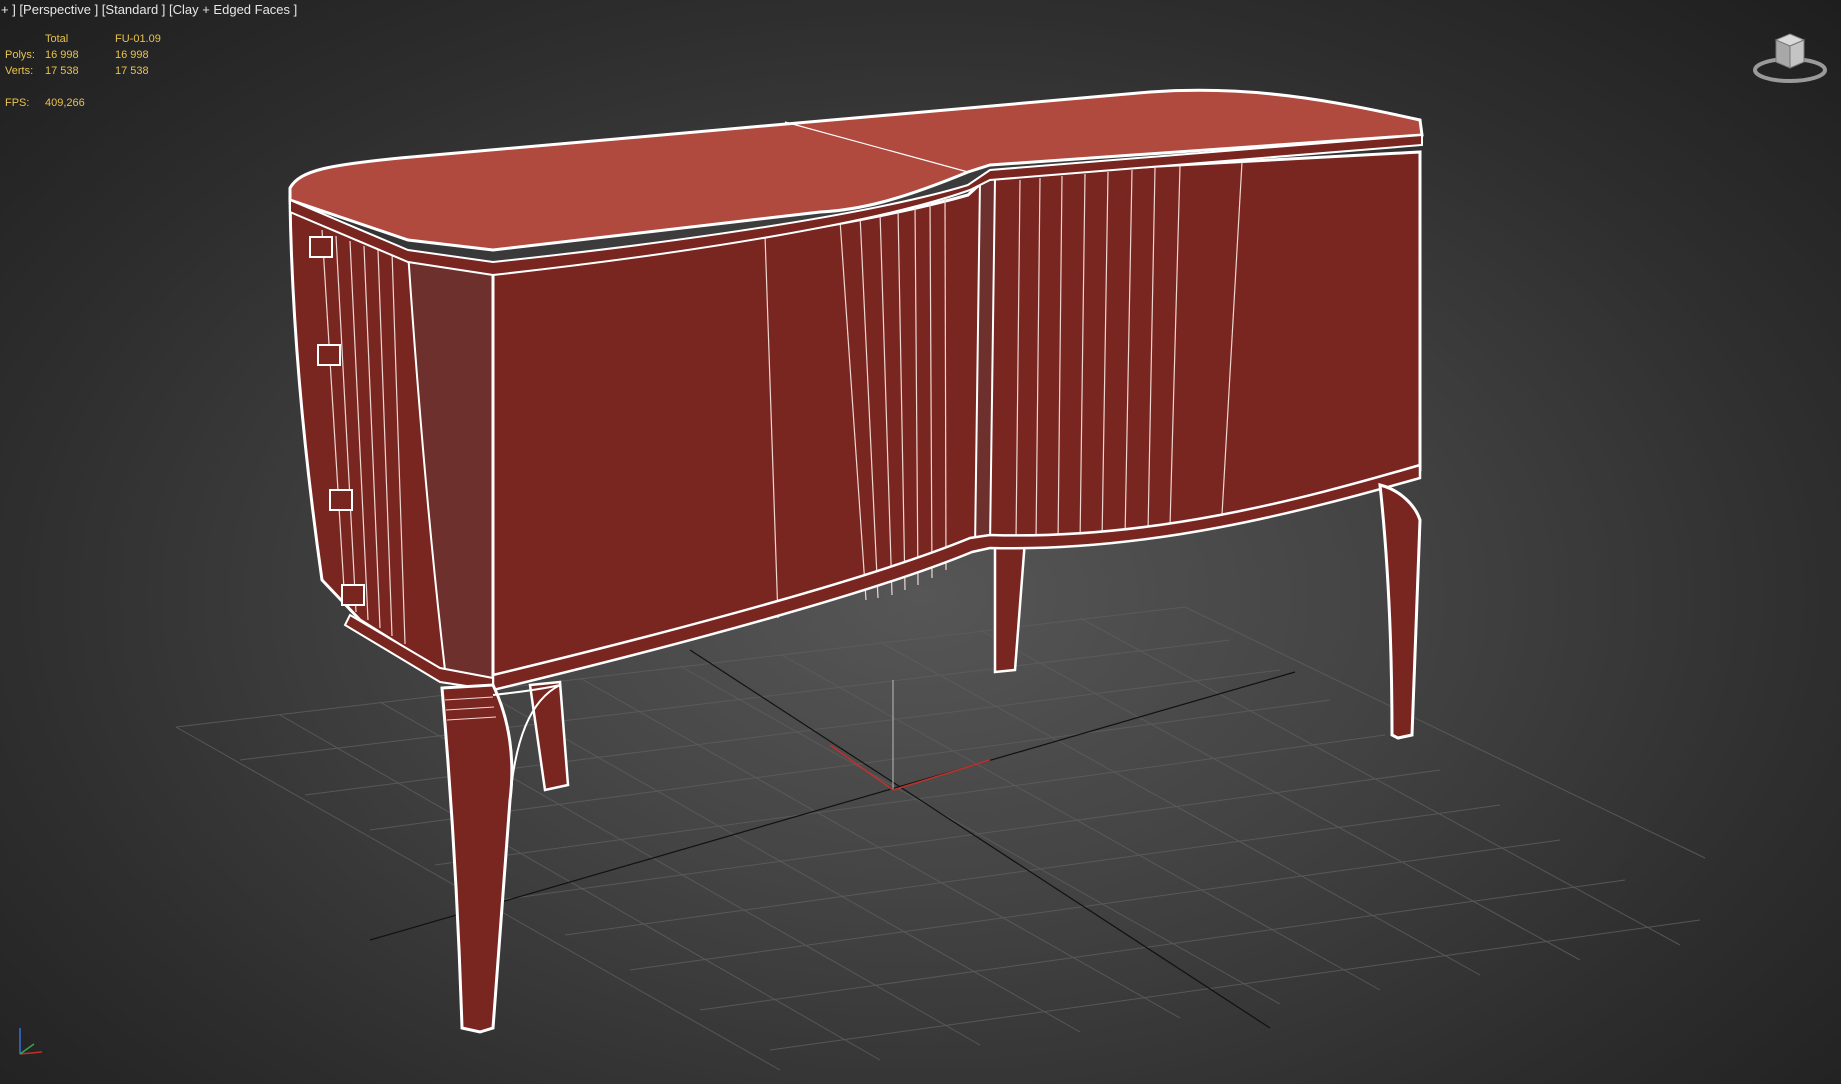  Describe the element at coordinates (28, 1042) in the screenshot. I see `axis-tripod-icon` at that location.